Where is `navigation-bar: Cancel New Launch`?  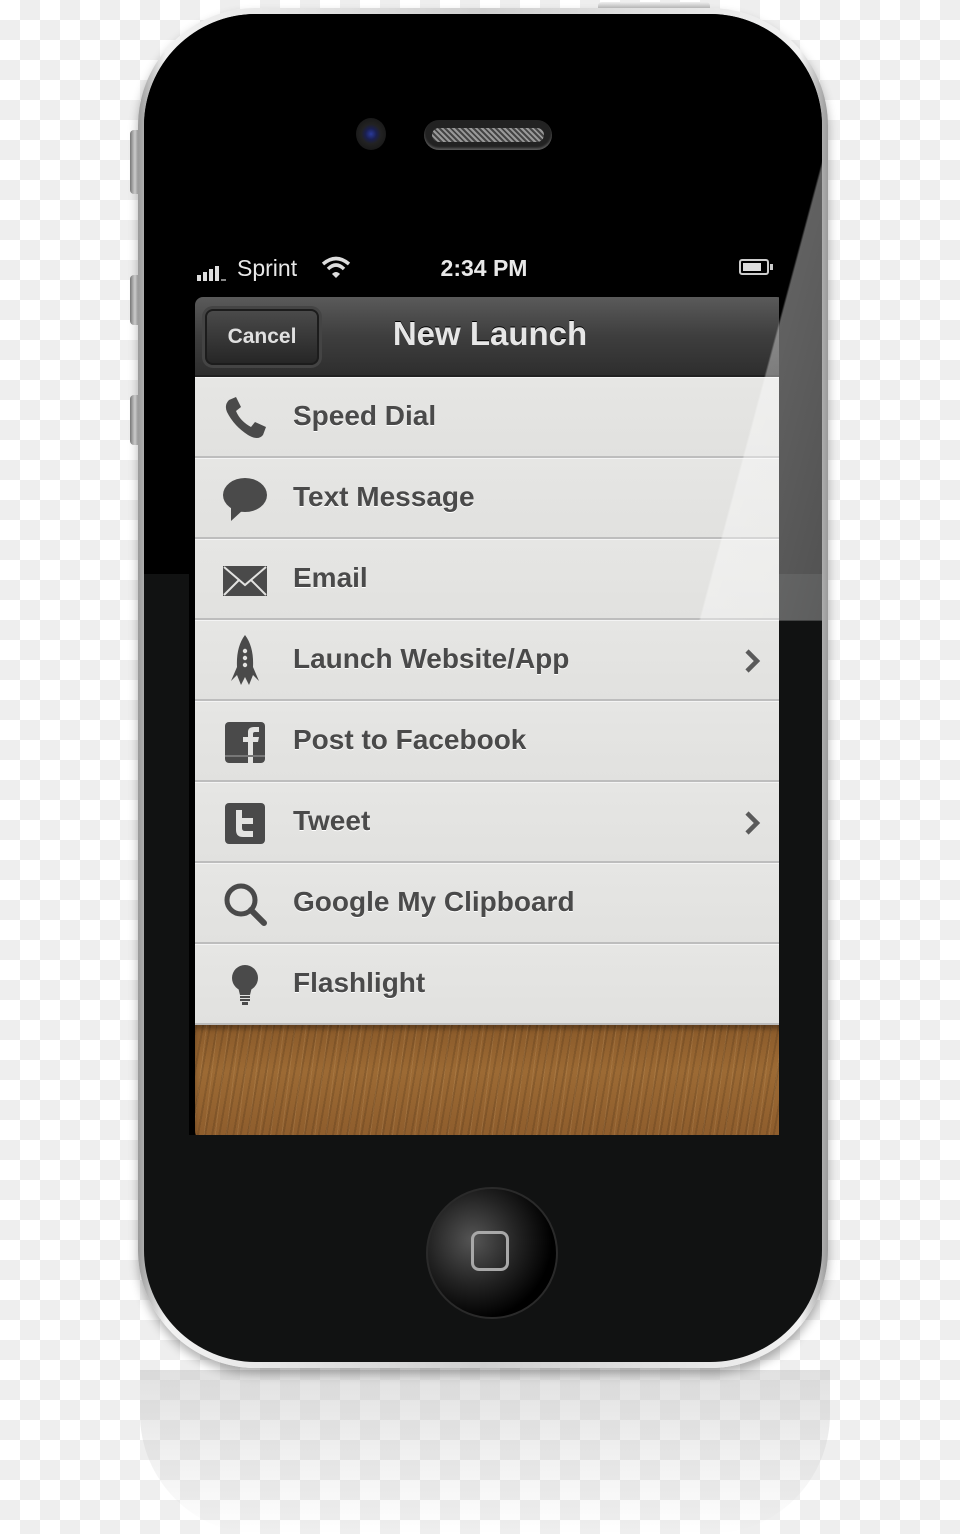 navigation-bar: Cancel New Launch is located at coordinates (487, 337).